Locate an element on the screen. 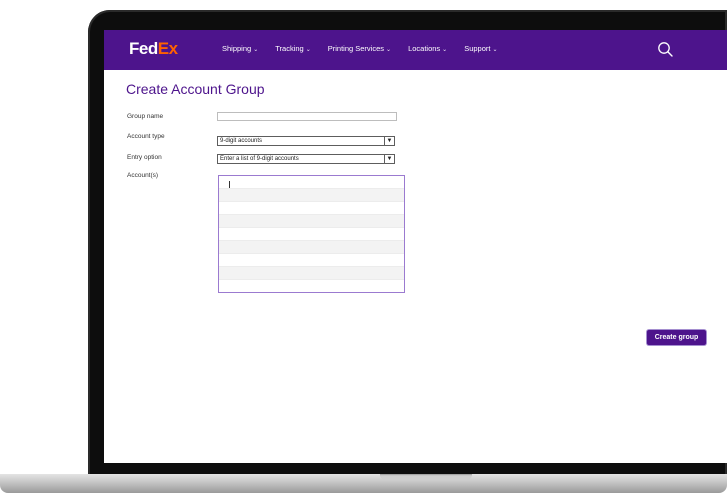 This screenshot has width=727, height=493. entry-option-label: Entry option is located at coordinates (144, 157).